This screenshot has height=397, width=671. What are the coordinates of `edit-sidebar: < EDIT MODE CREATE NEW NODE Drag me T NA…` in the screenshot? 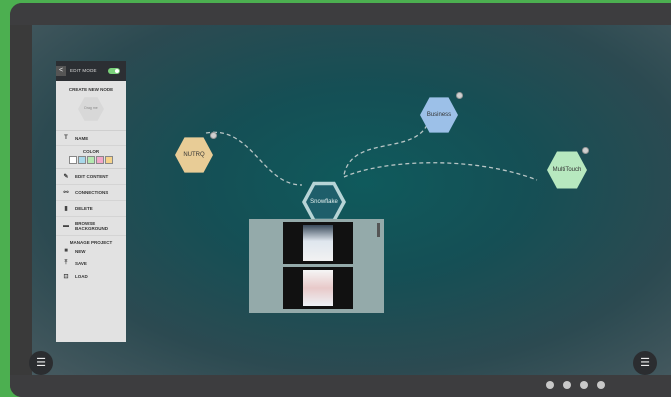 It's located at (91, 201).